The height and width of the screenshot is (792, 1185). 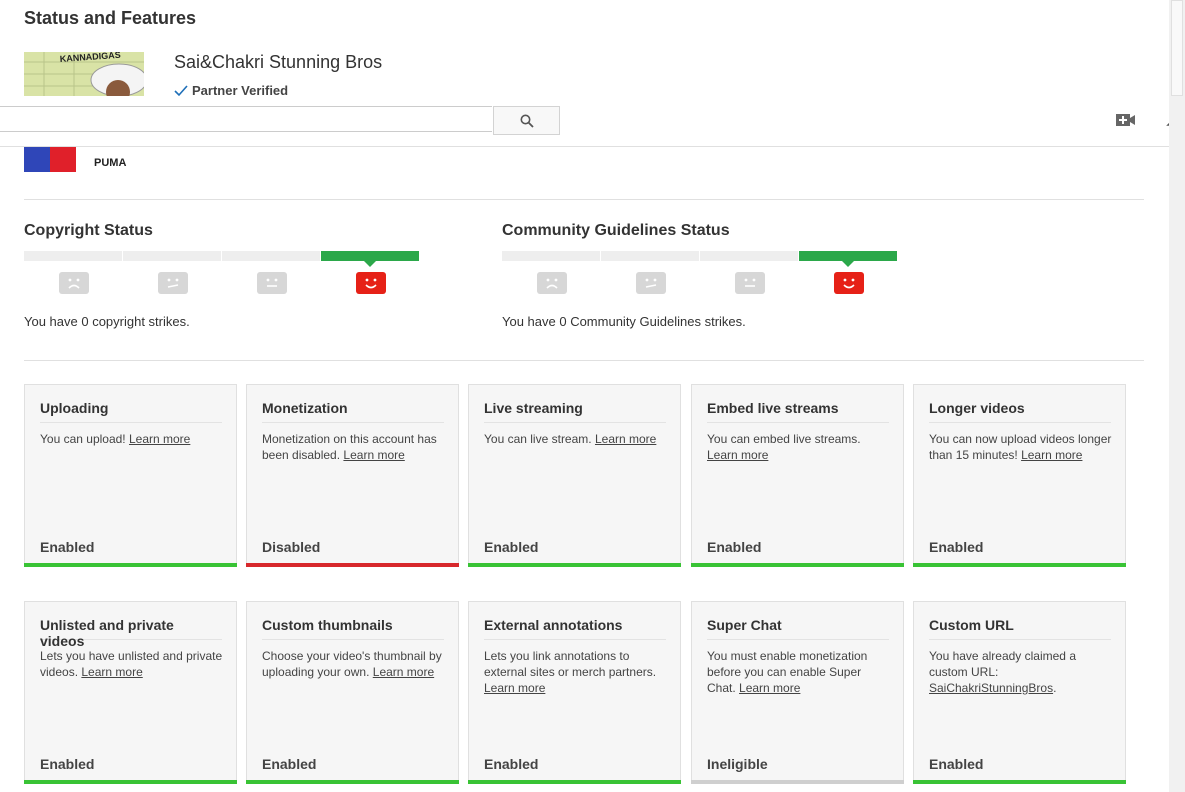 I want to click on search-button, so click(x=526, y=120).